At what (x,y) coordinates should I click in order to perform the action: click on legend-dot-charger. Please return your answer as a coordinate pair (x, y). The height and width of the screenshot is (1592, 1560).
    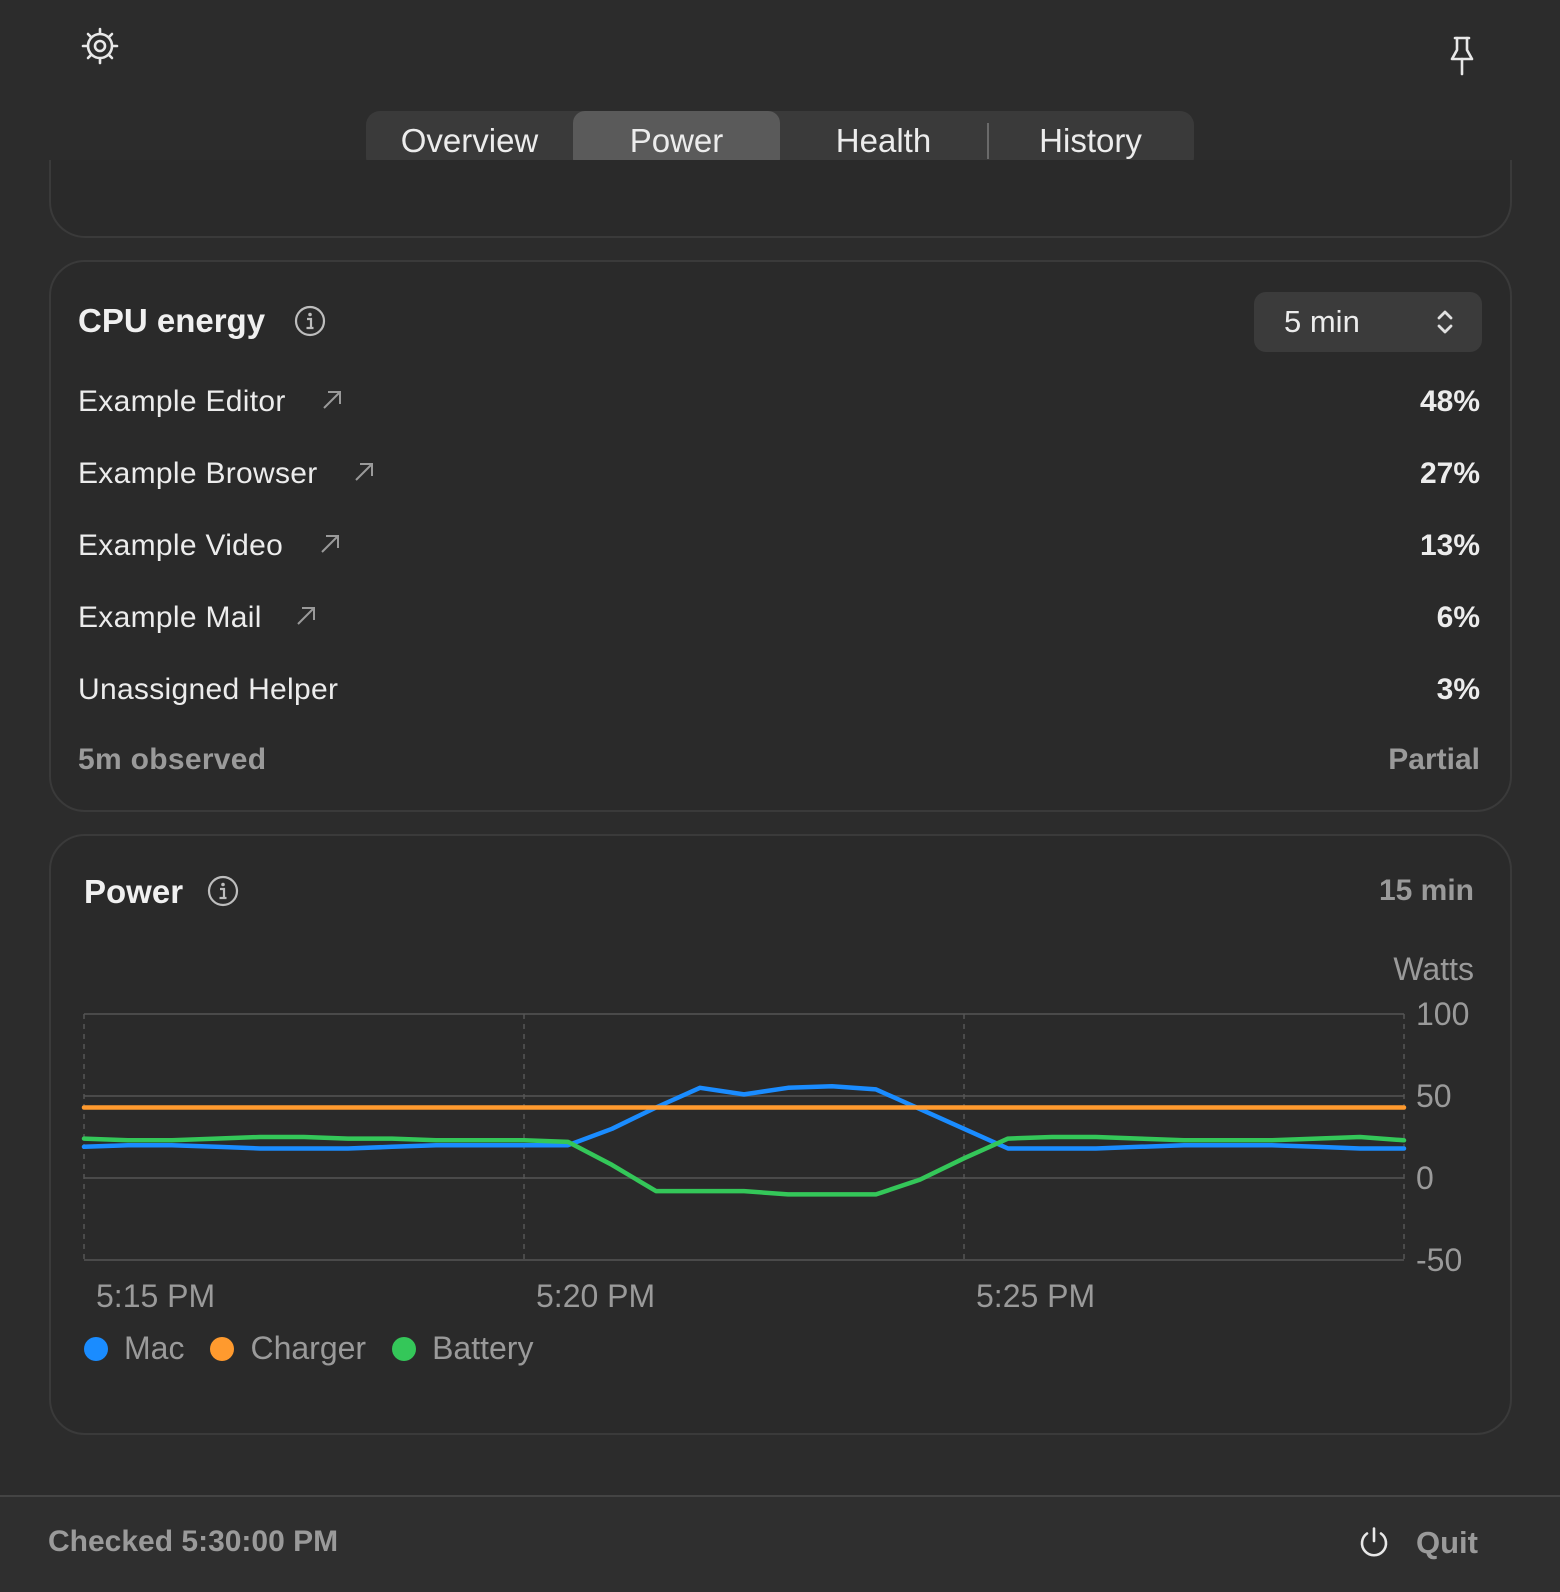
    Looking at the image, I should click on (222, 1348).